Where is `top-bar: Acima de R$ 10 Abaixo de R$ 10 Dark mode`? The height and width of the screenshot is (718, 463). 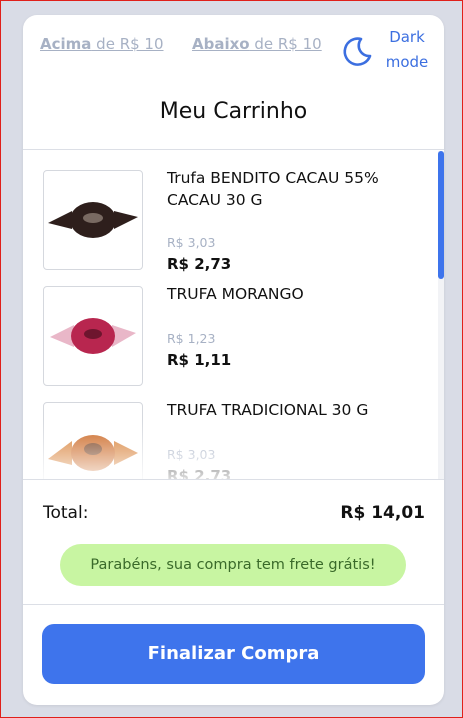 top-bar: Acima de R$ 10 Abaixo de R$ 10 Dark mode is located at coordinates (233, 52).